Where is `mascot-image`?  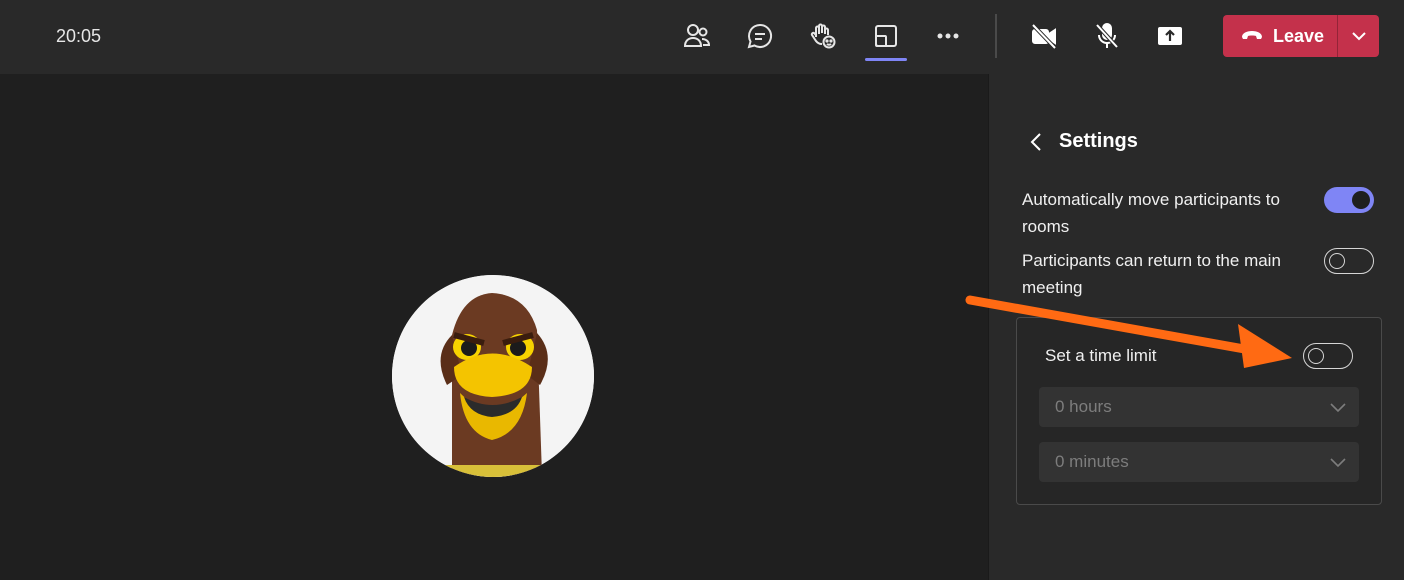
mascot-image is located at coordinates (493, 376).